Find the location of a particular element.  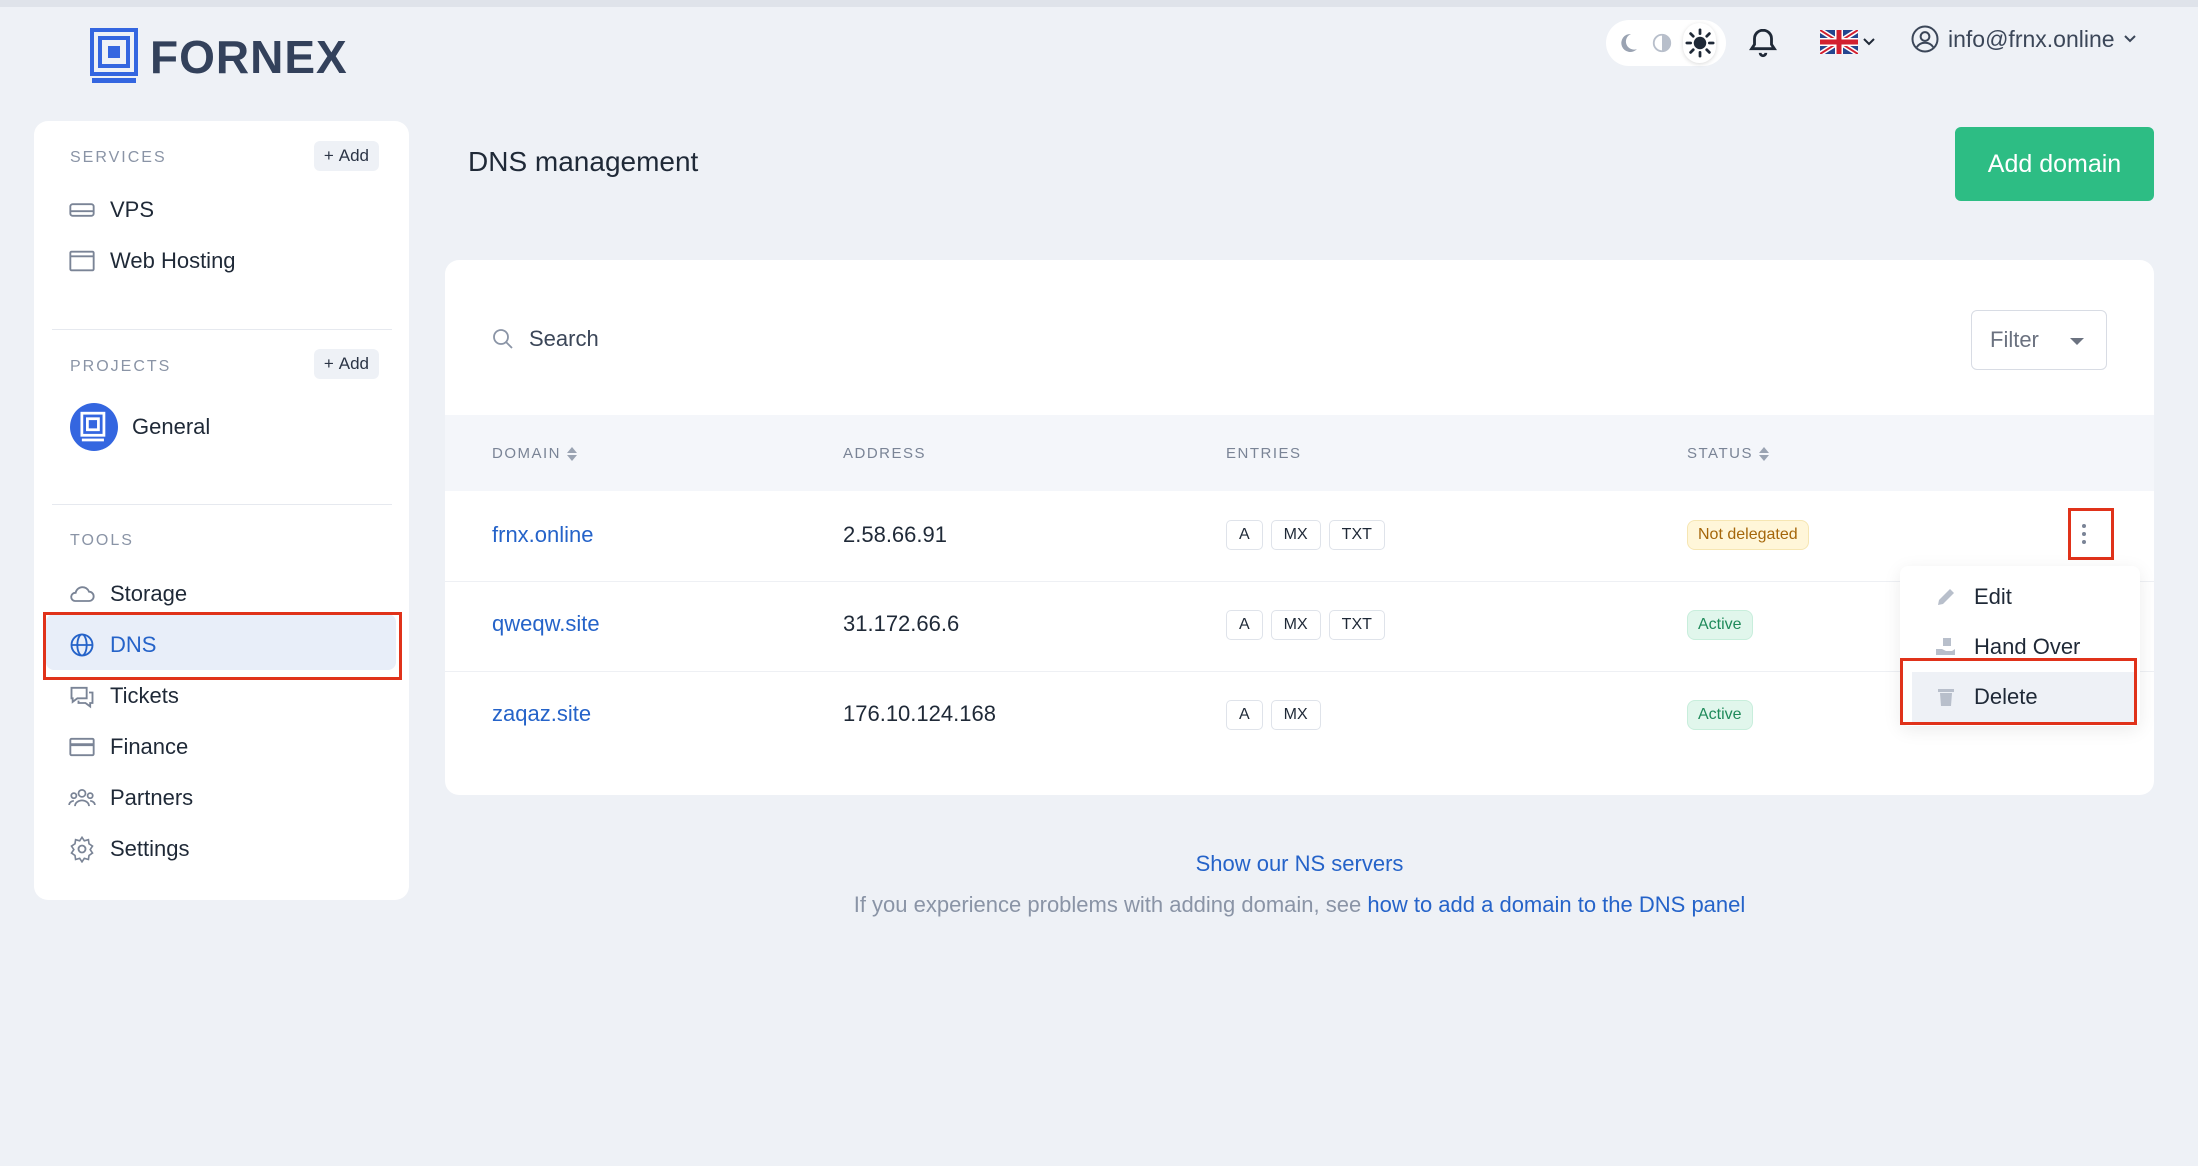

projects-heading: PROJECTS is located at coordinates (121, 366).